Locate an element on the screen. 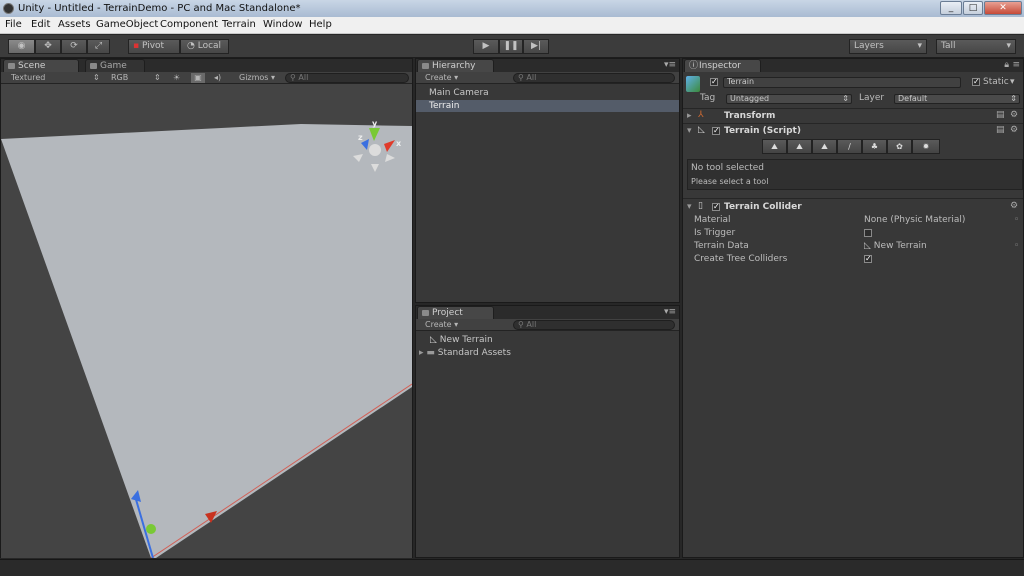 Image resolution: width=1024 pixels, height=576 pixels. menu-window: Window is located at coordinates (282, 24).